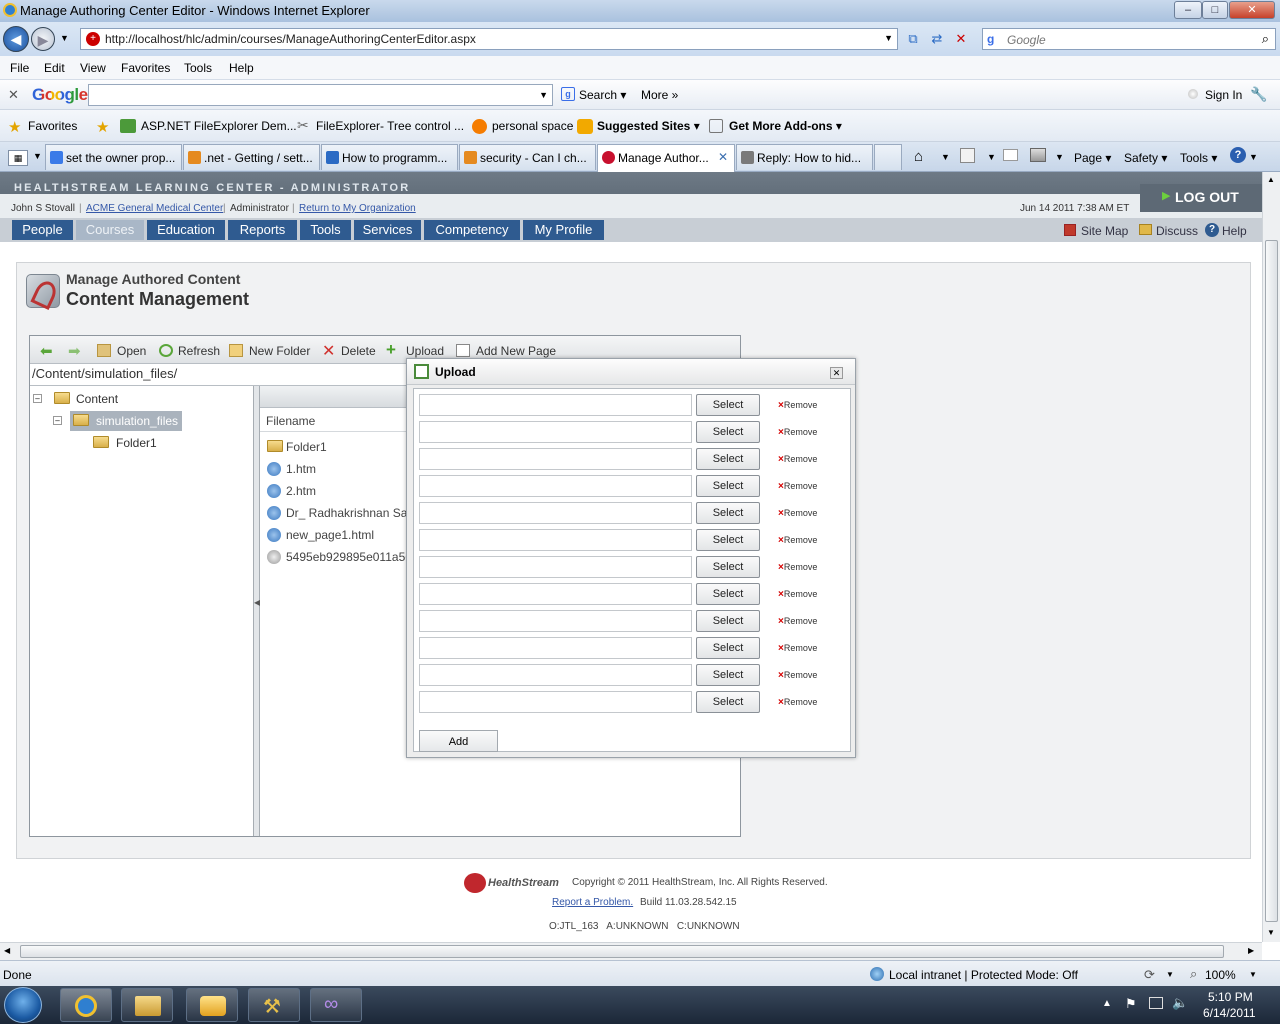  I want to click on org-link: ACME General Medical Center, so click(154, 208).